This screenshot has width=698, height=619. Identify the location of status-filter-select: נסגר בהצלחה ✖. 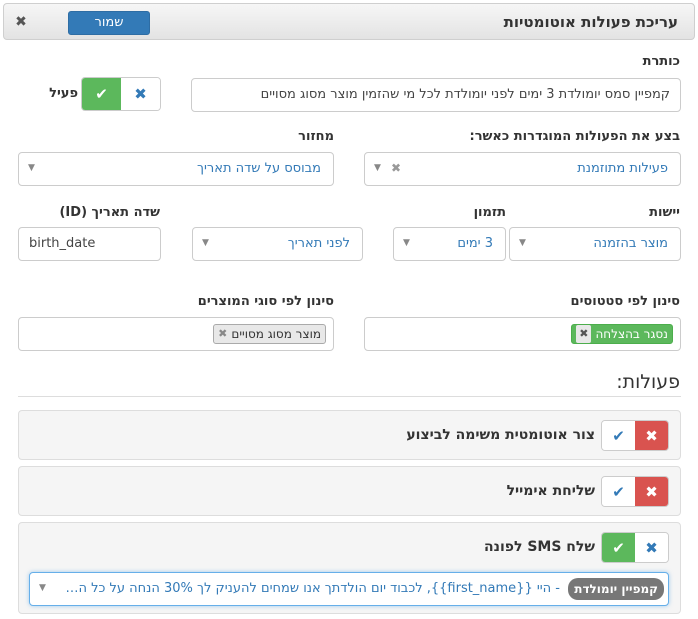
(522, 334).